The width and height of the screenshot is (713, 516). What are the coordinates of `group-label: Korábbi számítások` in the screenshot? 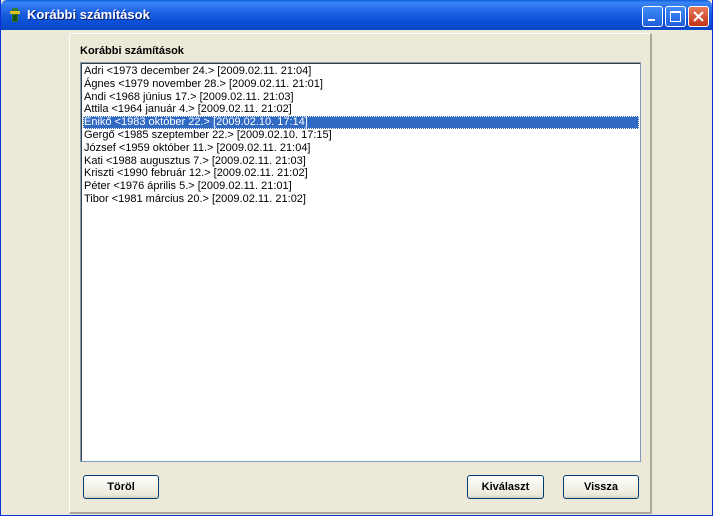 It's located at (132, 51).